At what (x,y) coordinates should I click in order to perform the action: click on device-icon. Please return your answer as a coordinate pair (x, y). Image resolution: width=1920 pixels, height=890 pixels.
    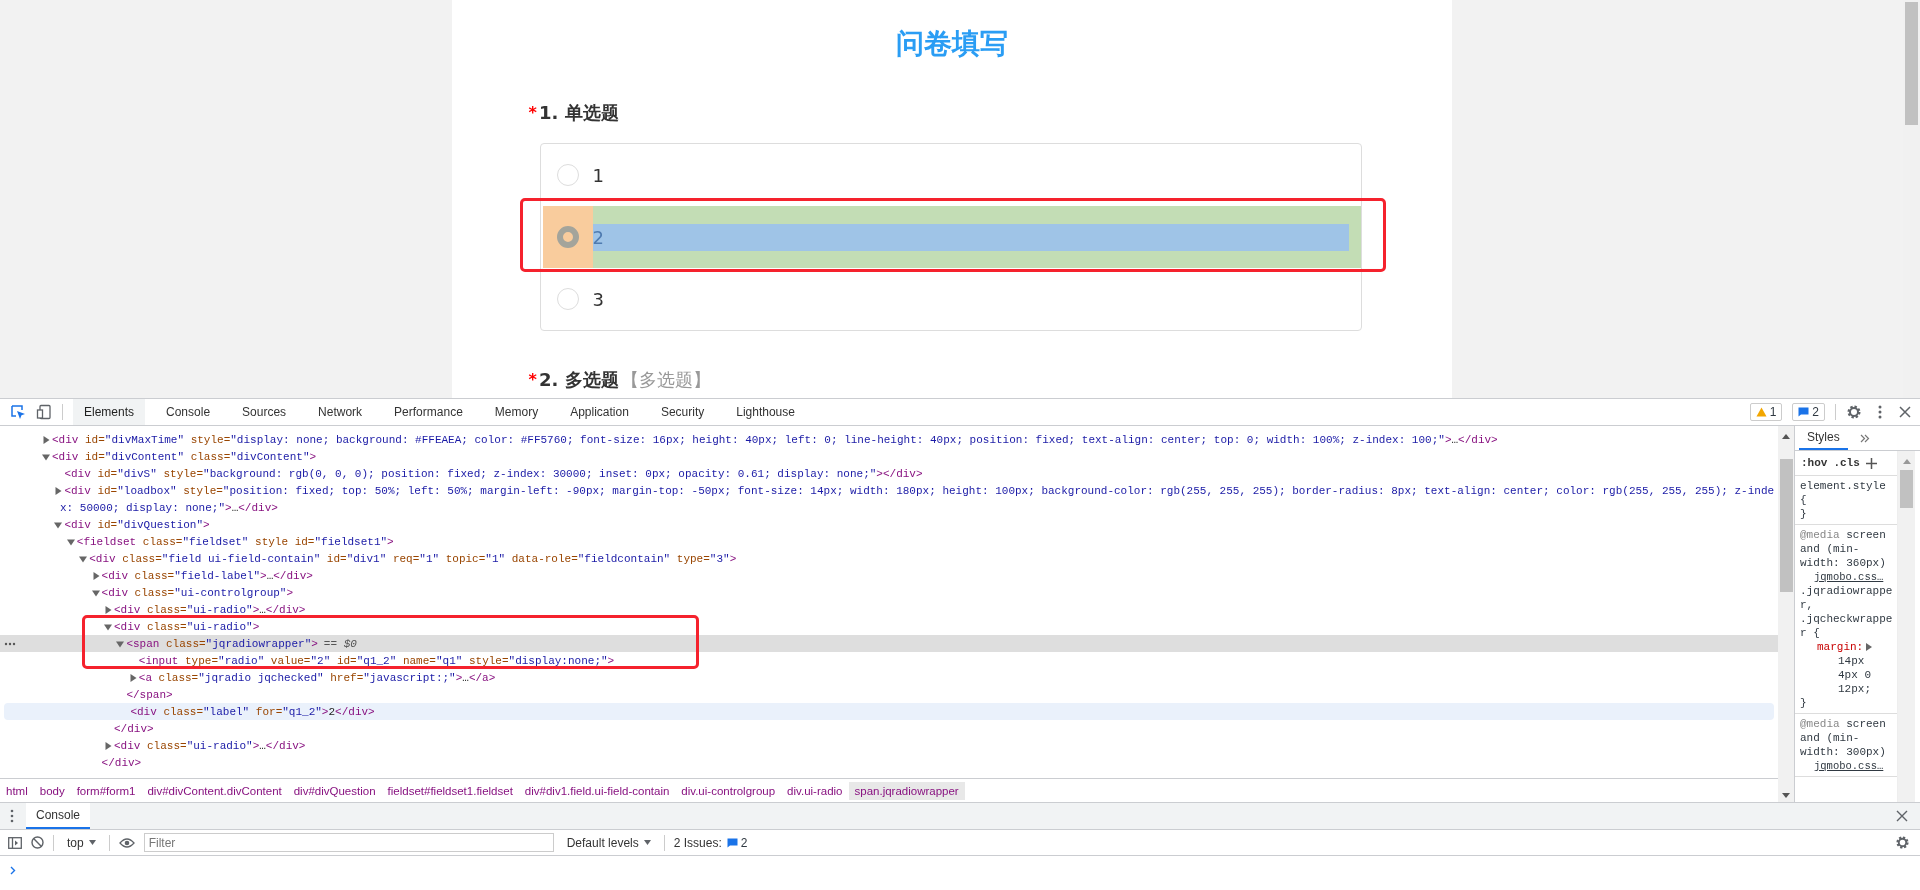
    Looking at the image, I should click on (44, 412).